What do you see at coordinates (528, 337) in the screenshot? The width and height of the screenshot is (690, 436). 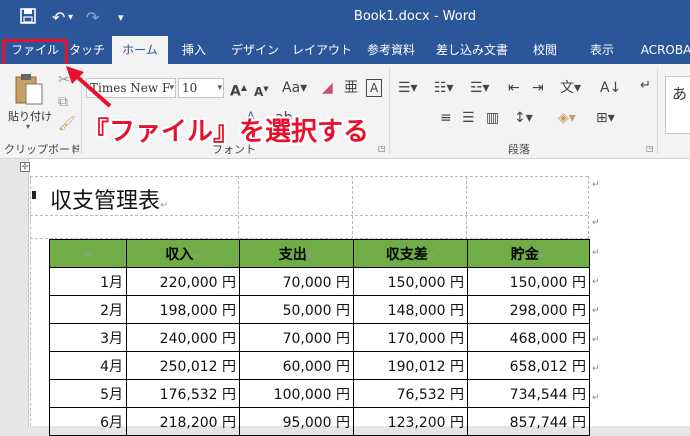 I see `table-cell: 468,000 円` at bounding box center [528, 337].